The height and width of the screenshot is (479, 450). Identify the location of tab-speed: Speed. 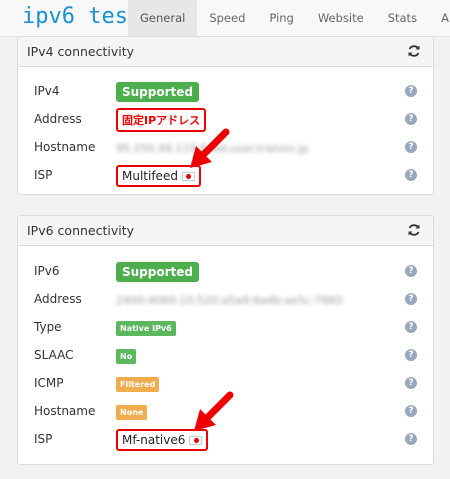
(227, 18).